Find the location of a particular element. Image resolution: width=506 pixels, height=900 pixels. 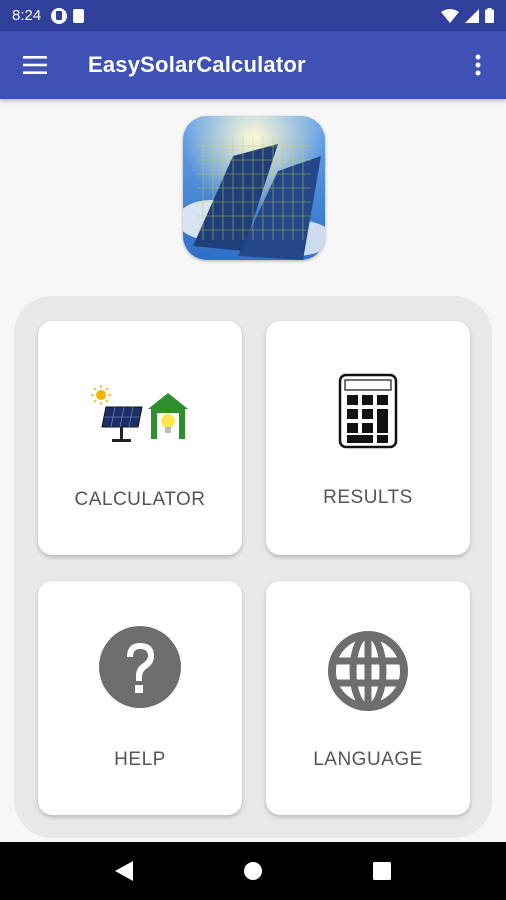

help-label: HELP is located at coordinates (140, 759).